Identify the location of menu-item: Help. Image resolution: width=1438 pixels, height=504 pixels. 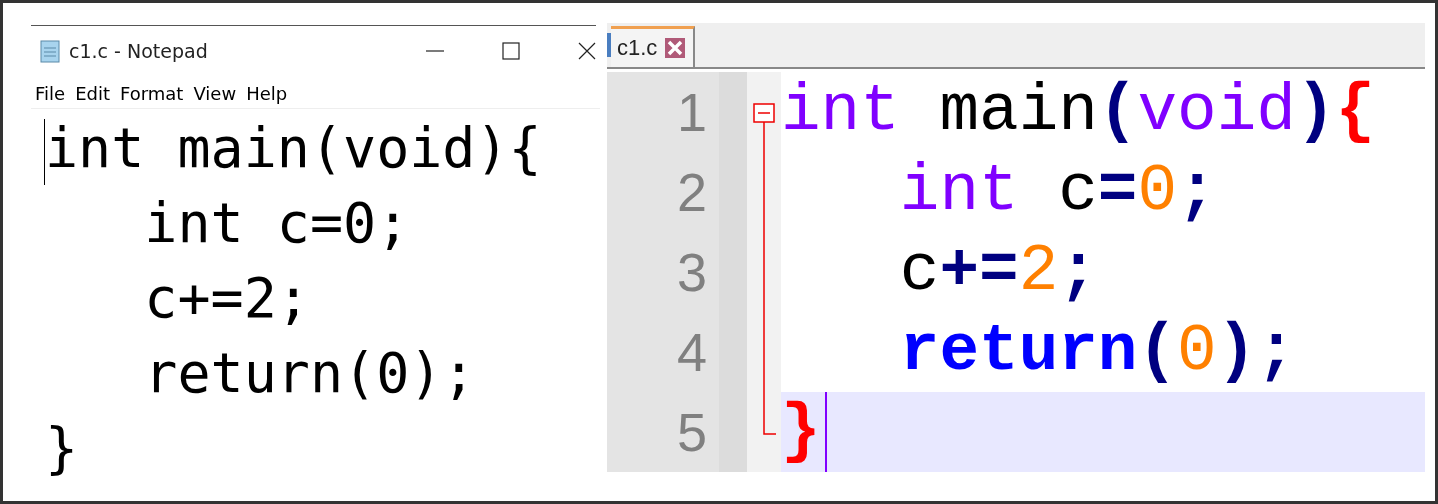
(267, 93).